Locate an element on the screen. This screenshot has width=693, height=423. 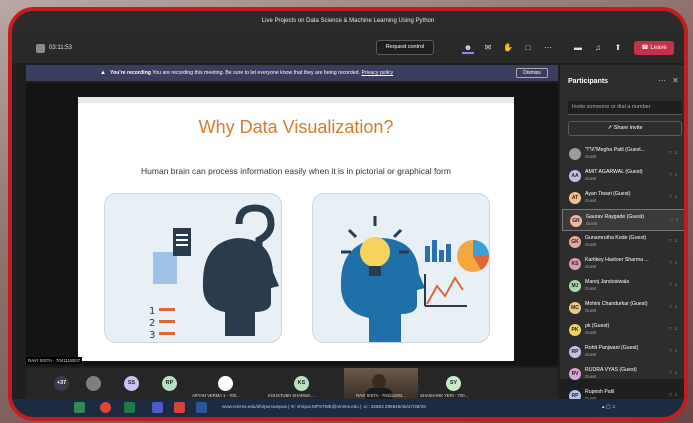
avatar: KS is located at coordinates (575, 264).